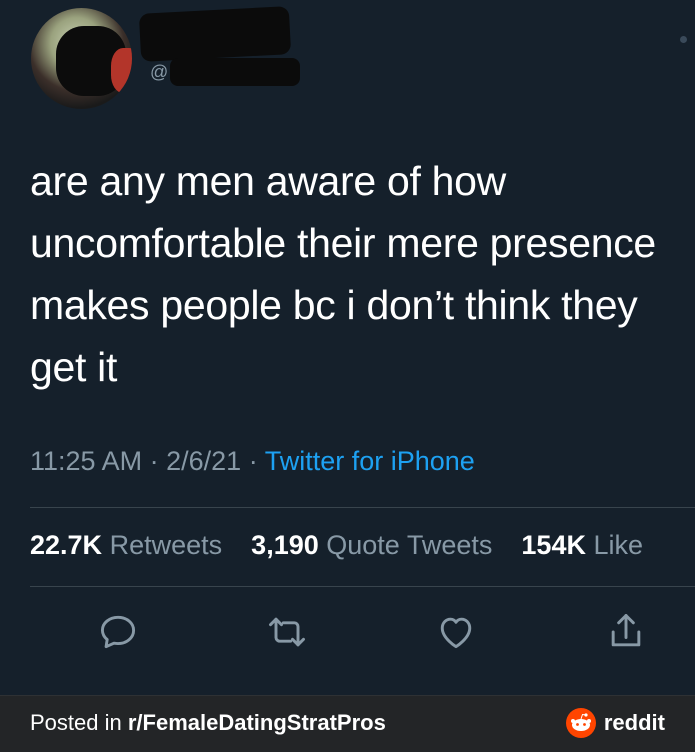  Describe the element at coordinates (347, 632) in the screenshot. I see `tweet-actions` at that location.